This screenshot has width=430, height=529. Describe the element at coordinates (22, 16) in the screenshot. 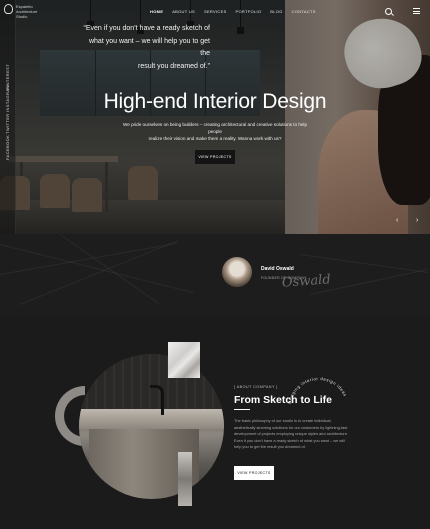

I see `logo-line: Studio` at that location.